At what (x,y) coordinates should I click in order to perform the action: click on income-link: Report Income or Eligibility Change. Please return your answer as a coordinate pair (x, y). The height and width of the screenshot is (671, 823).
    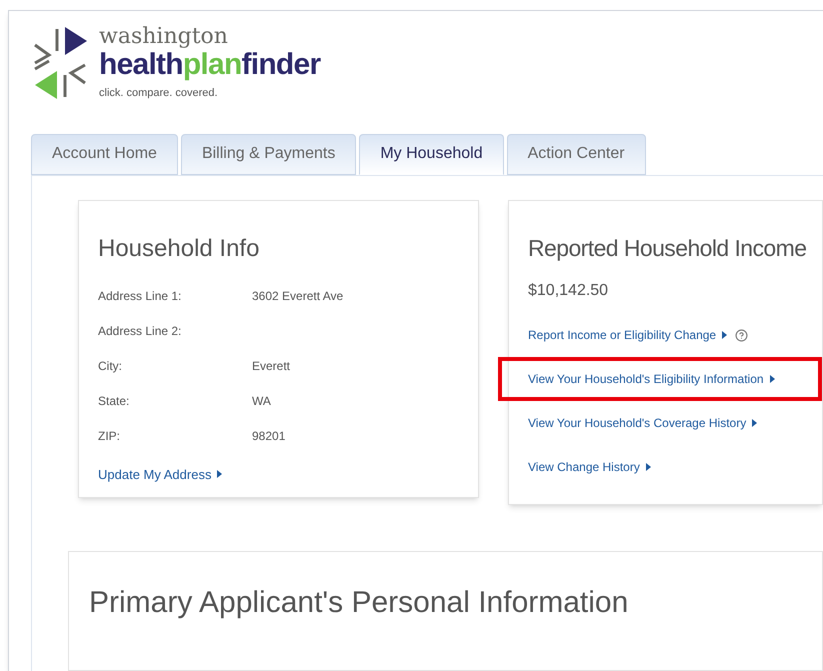
    Looking at the image, I should click on (628, 335).